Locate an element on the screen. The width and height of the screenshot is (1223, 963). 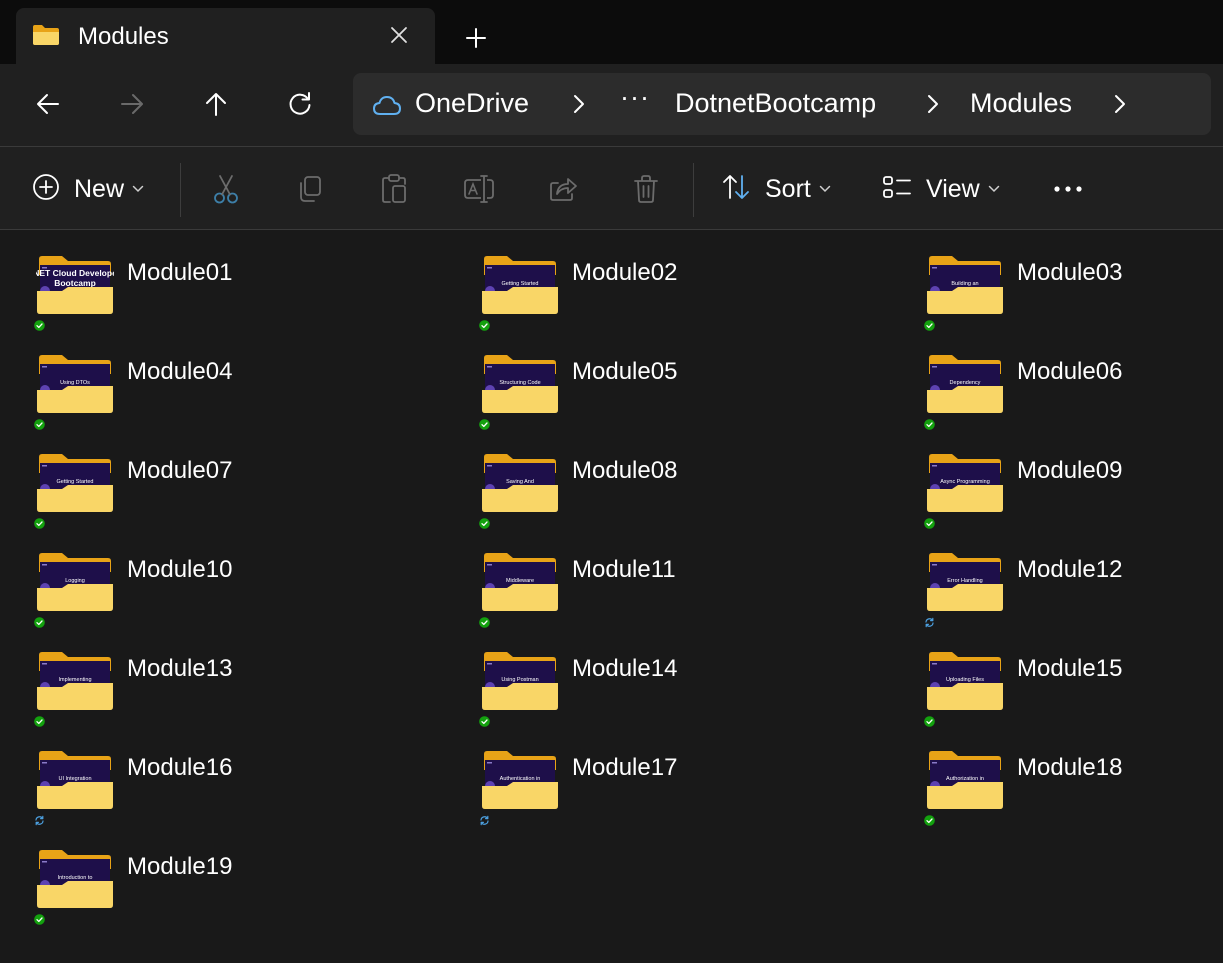
svg-text: Structuring Code is located at coordinates (519, 383).